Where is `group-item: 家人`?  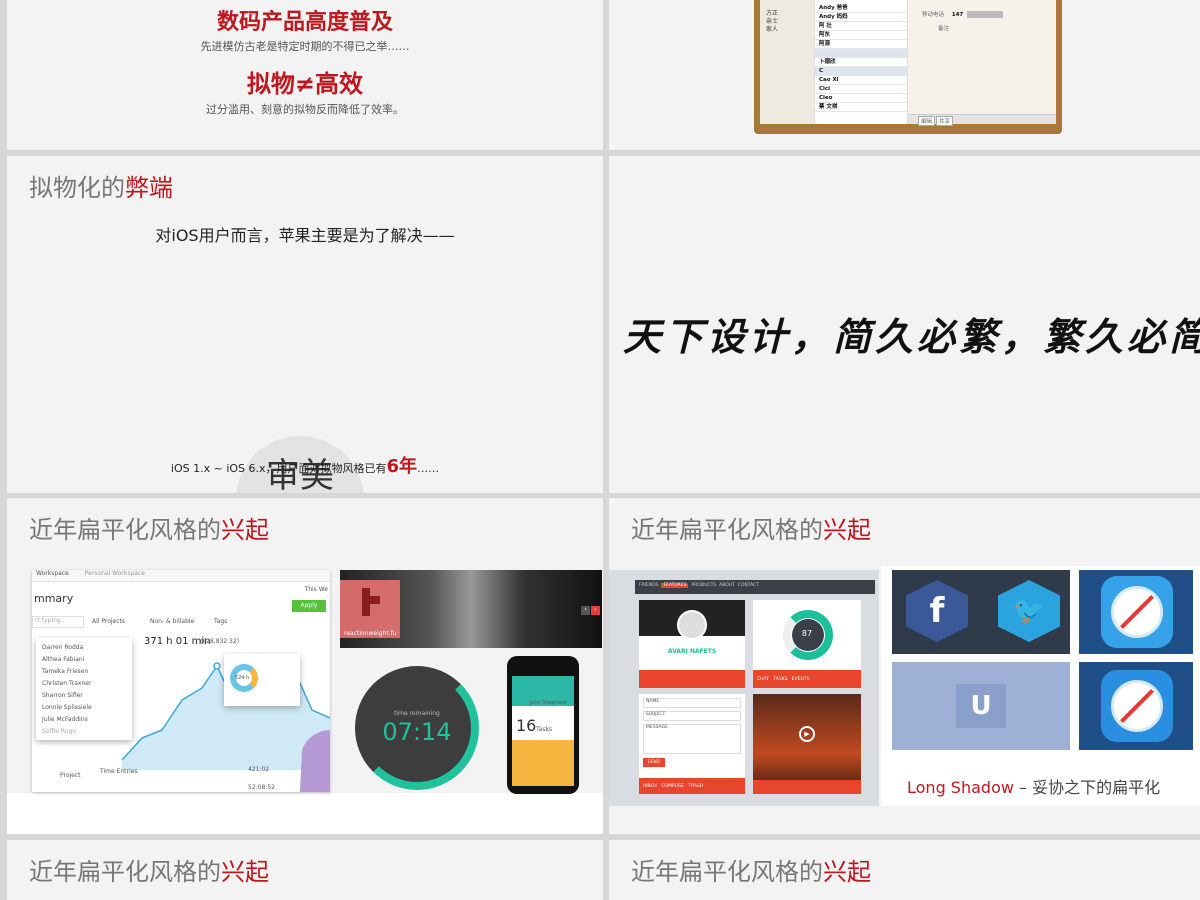
group-item: 家人 is located at coordinates (772, 29).